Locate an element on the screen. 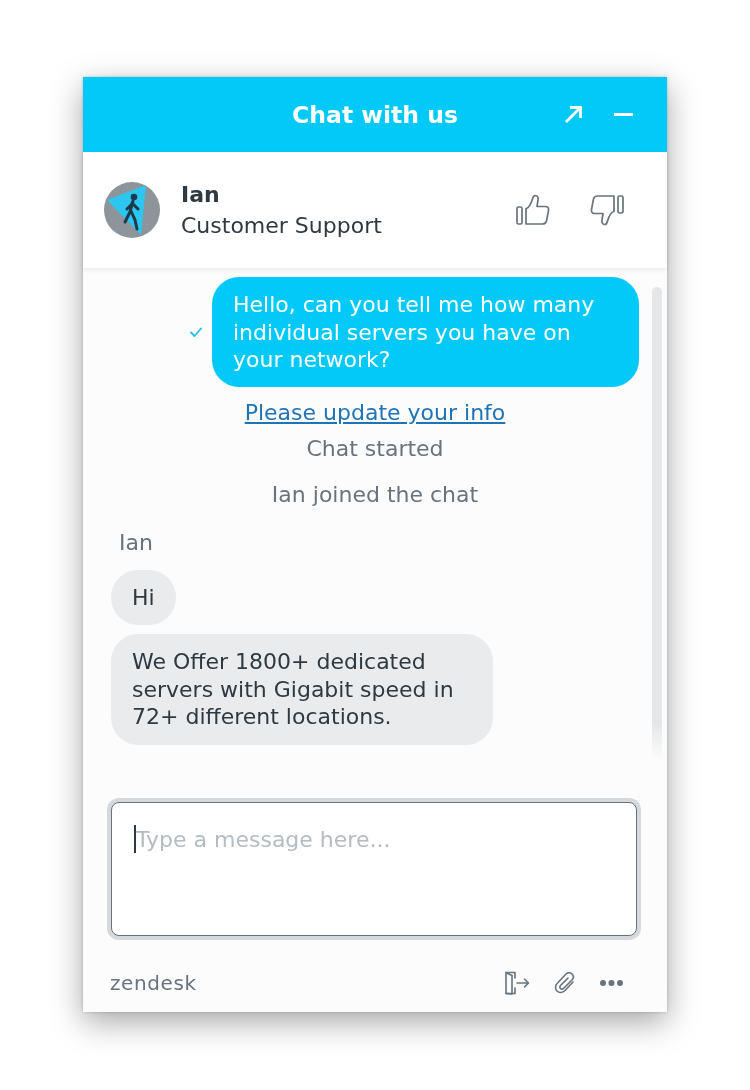 This screenshot has width=750, height=1090. window-title: Chat with us is located at coordinates (375, 114).